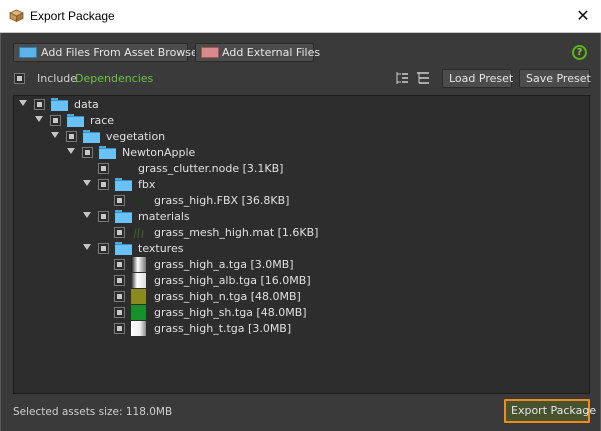 The height and width of the screenshot is (431, 601). I want to click on tree-row-textures: textures, so click(301, 249).